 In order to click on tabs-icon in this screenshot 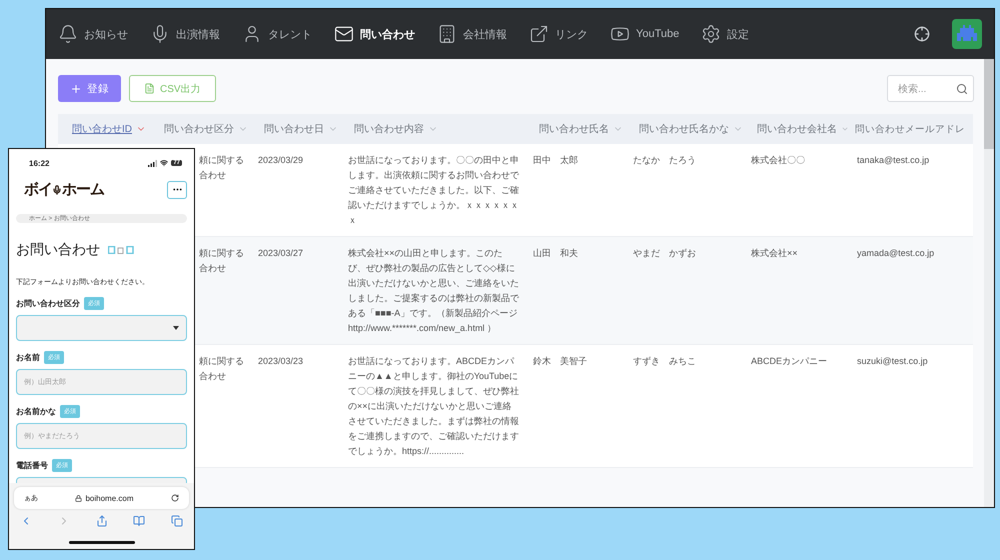, I will do `click(177, 521)`.